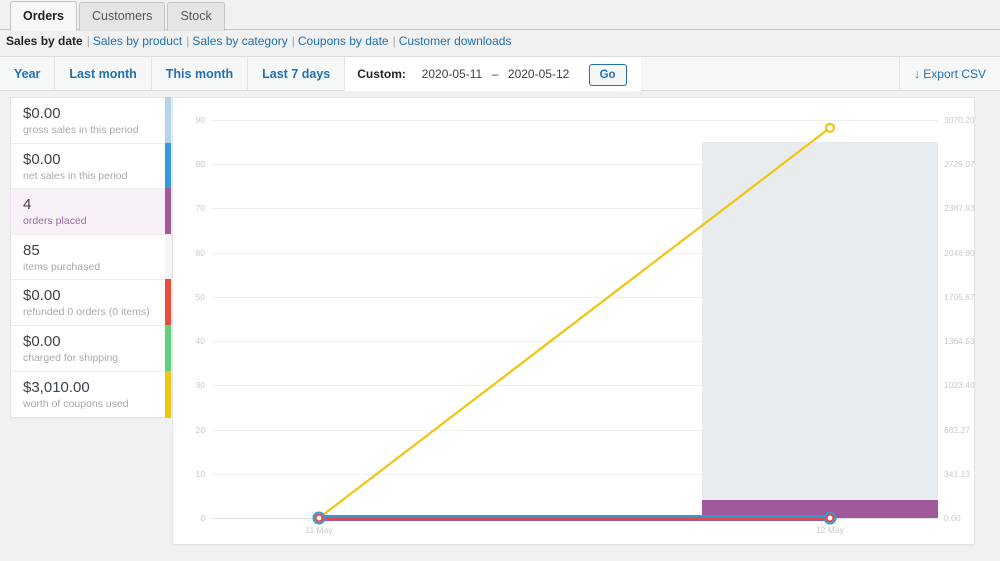 The image size is (1000, 561). I want to click on stat-description: worth of coupons used, so click(76, 403).